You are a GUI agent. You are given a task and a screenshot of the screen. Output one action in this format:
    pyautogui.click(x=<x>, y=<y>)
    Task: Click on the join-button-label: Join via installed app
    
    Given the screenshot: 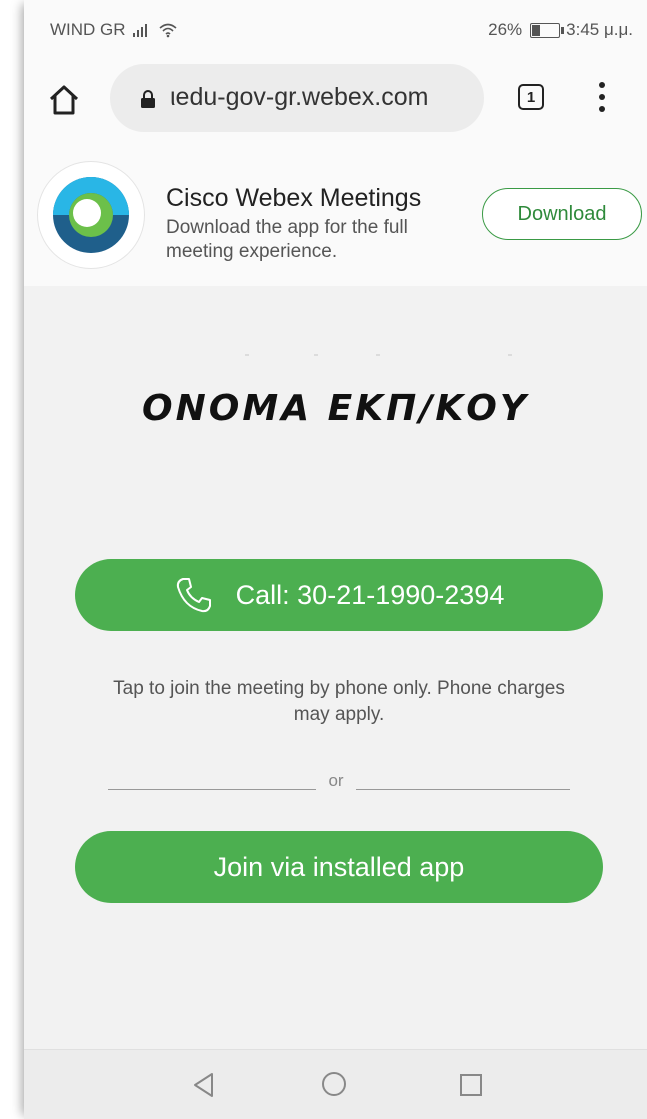 What is the action you would take?
    pyautogui.click(x=339, y=866)
    